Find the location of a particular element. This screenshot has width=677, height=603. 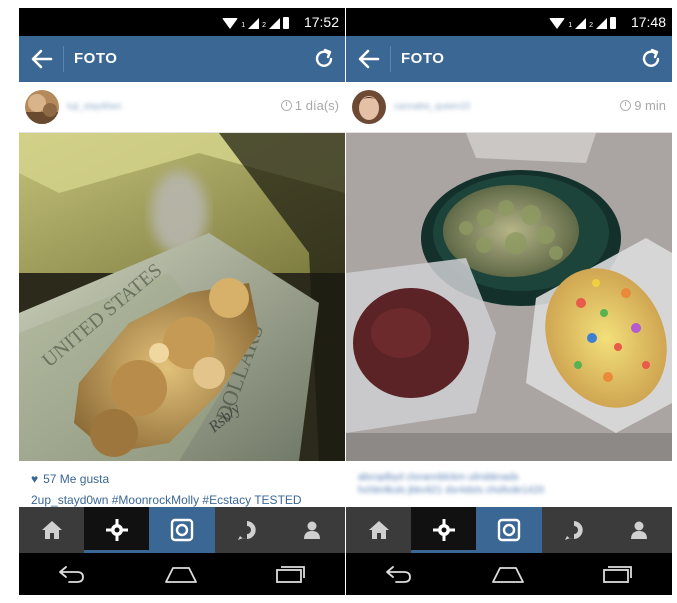

likes-count: 57 Me gusta is located at coordinates (76, 479).